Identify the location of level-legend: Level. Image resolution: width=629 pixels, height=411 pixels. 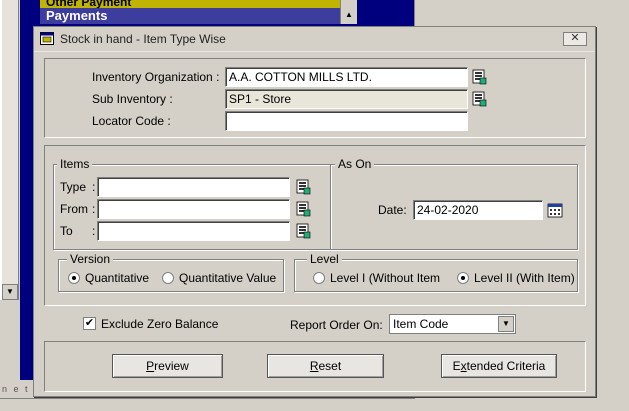
(324, 259).